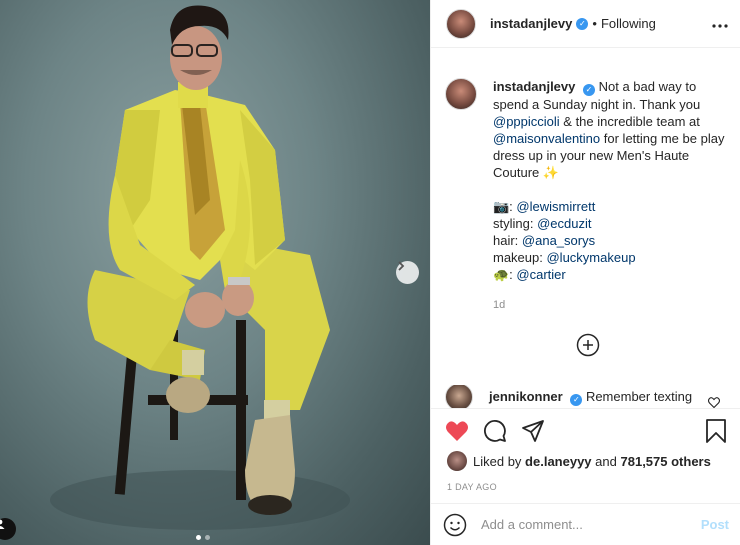 The width and height of the screenshot is (740, 545). Describe the element at coordinates (555, 206) in the screenshot. I see `credit-handle-link: @lewismirrett` at that location.